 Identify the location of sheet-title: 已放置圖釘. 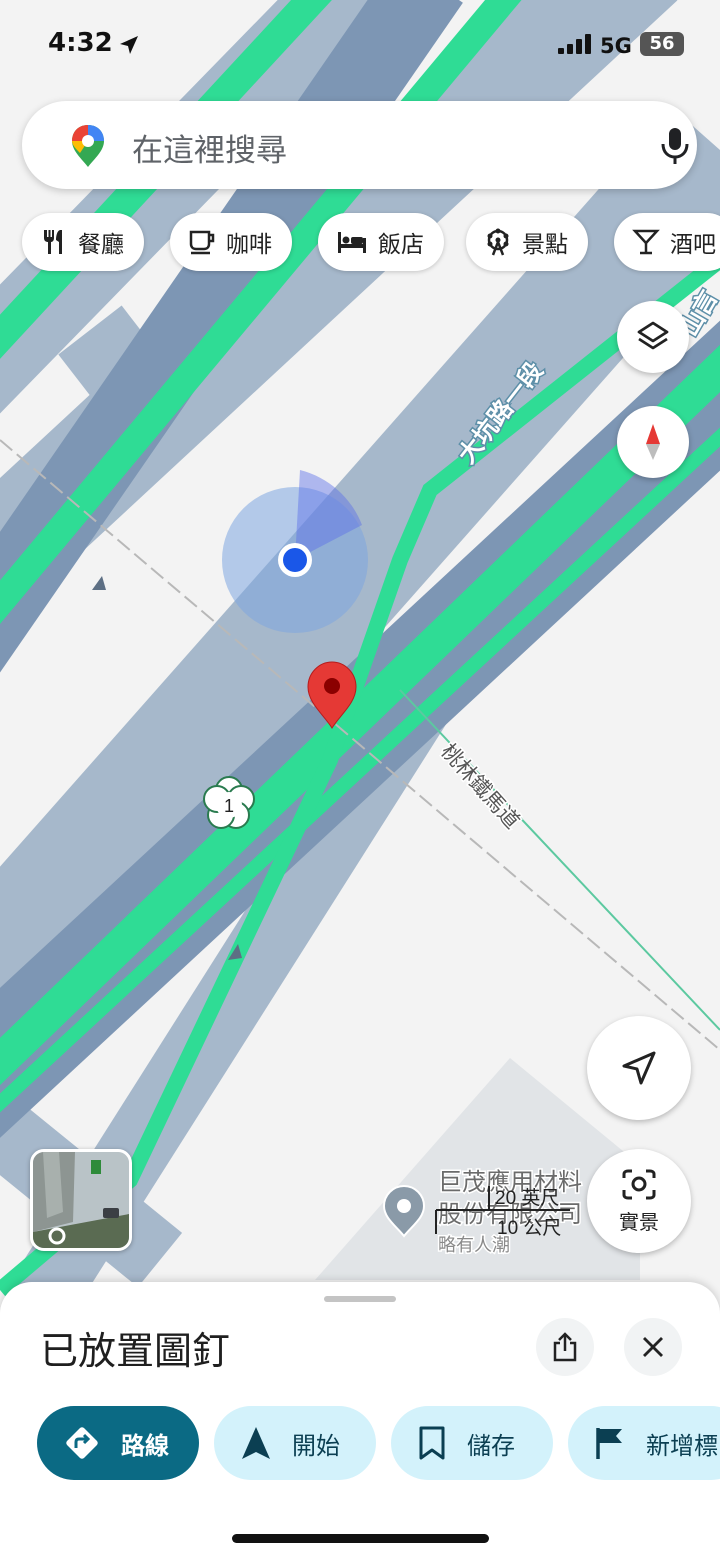
(135, 1351).